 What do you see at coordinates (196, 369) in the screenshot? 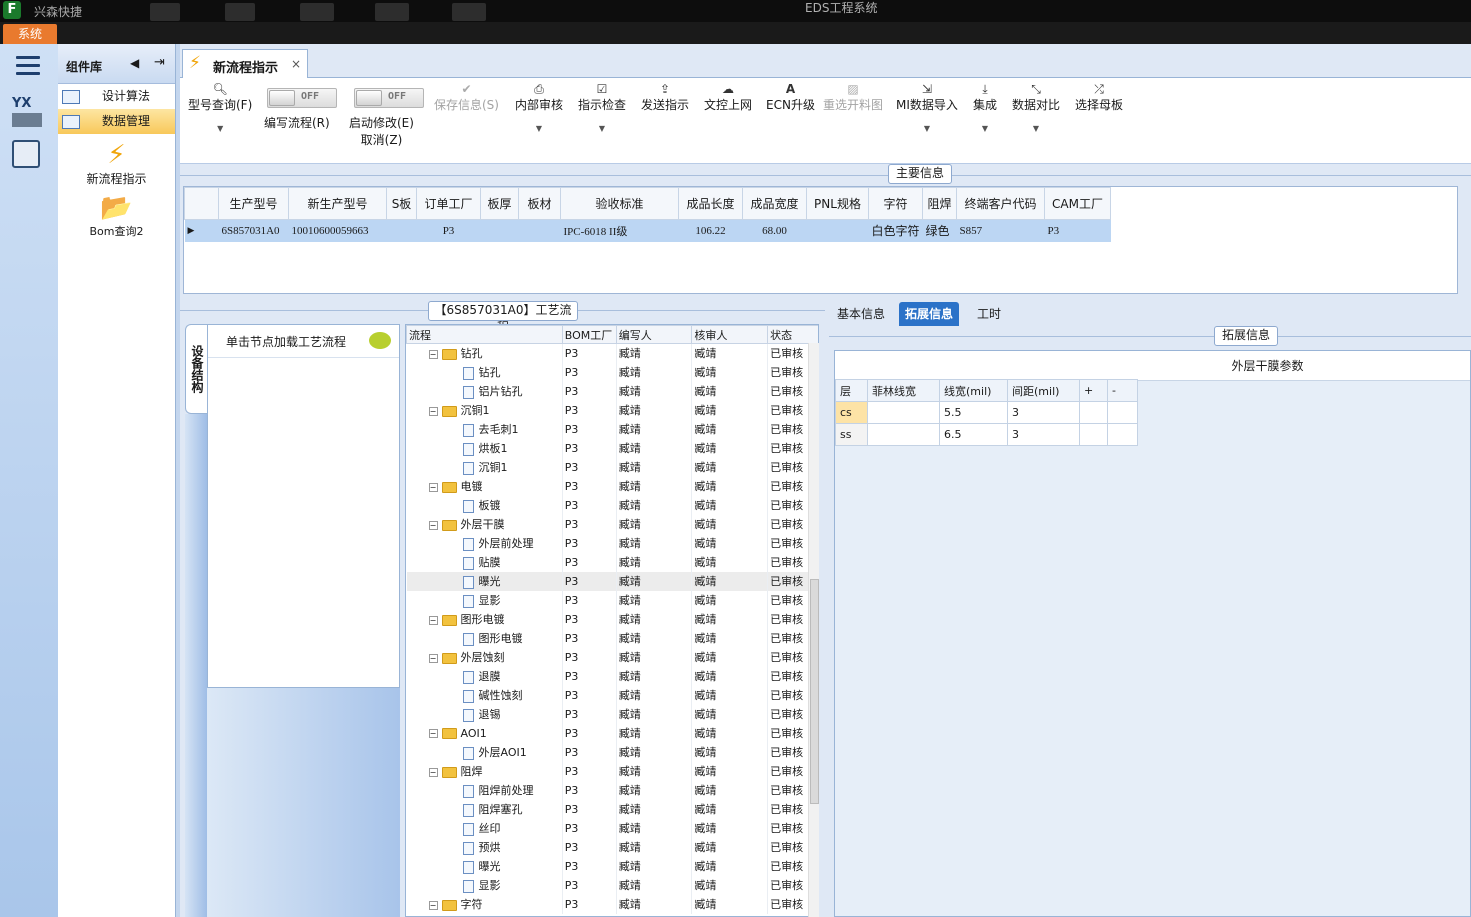
I see `side-tab-device-structure: 设备结构` at bounding box center [196, 369].